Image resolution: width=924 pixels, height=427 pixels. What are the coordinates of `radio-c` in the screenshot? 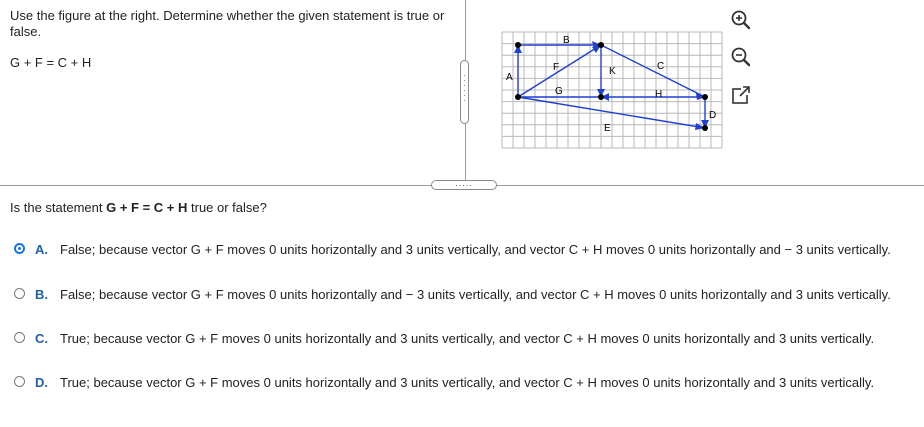 It's located at (19, 337).